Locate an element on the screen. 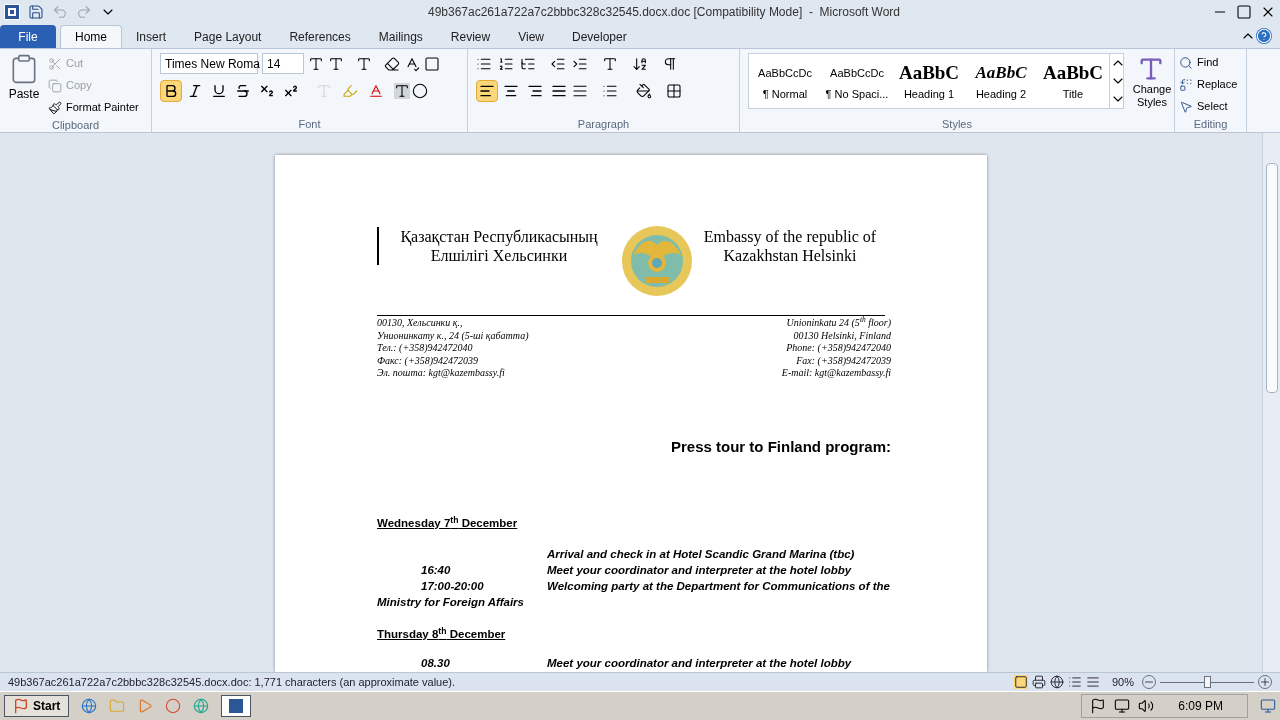 The width and height of the screenshot is (1280, 720). copy-icon is located at coordinates (55, 85).